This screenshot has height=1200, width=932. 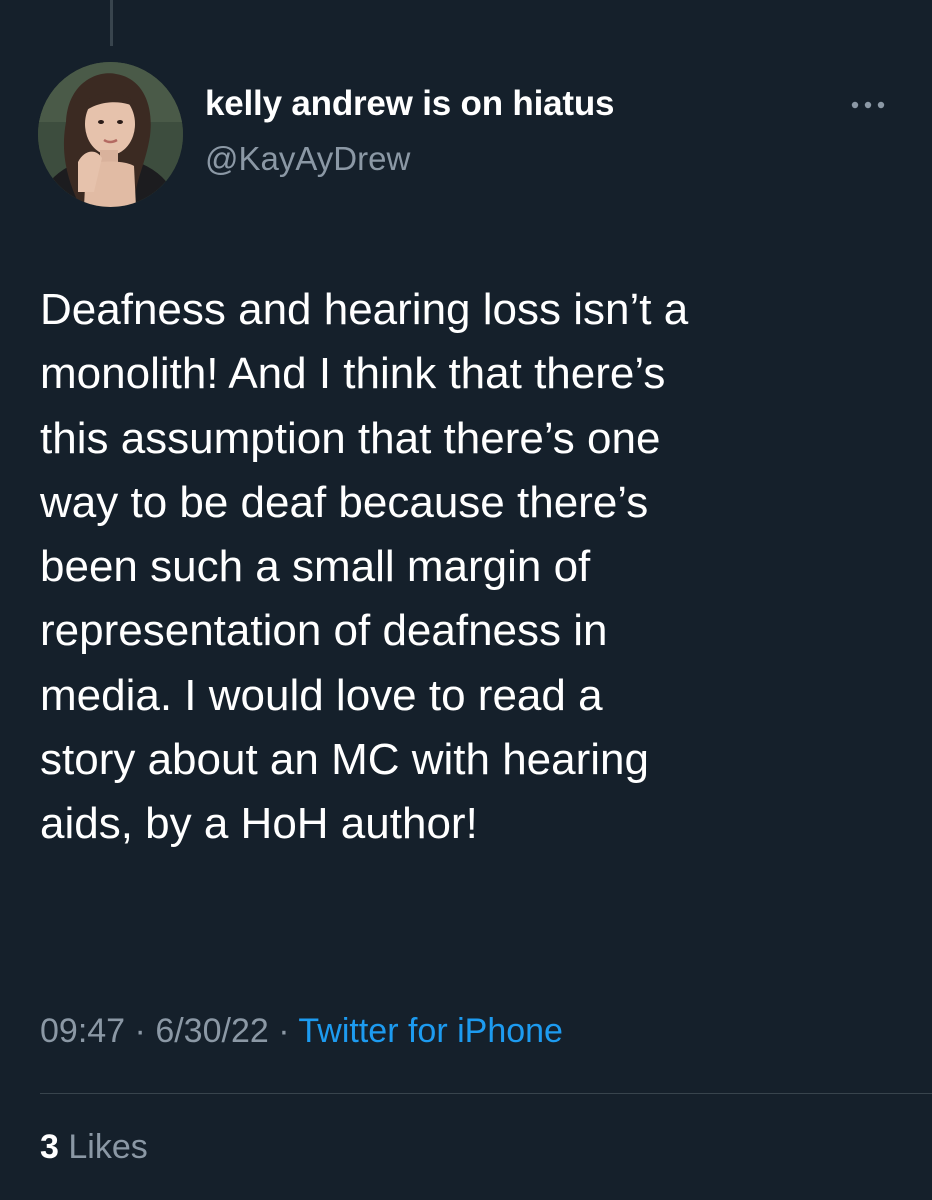 I want to click on more-options-button, so click(x=870, y=105).